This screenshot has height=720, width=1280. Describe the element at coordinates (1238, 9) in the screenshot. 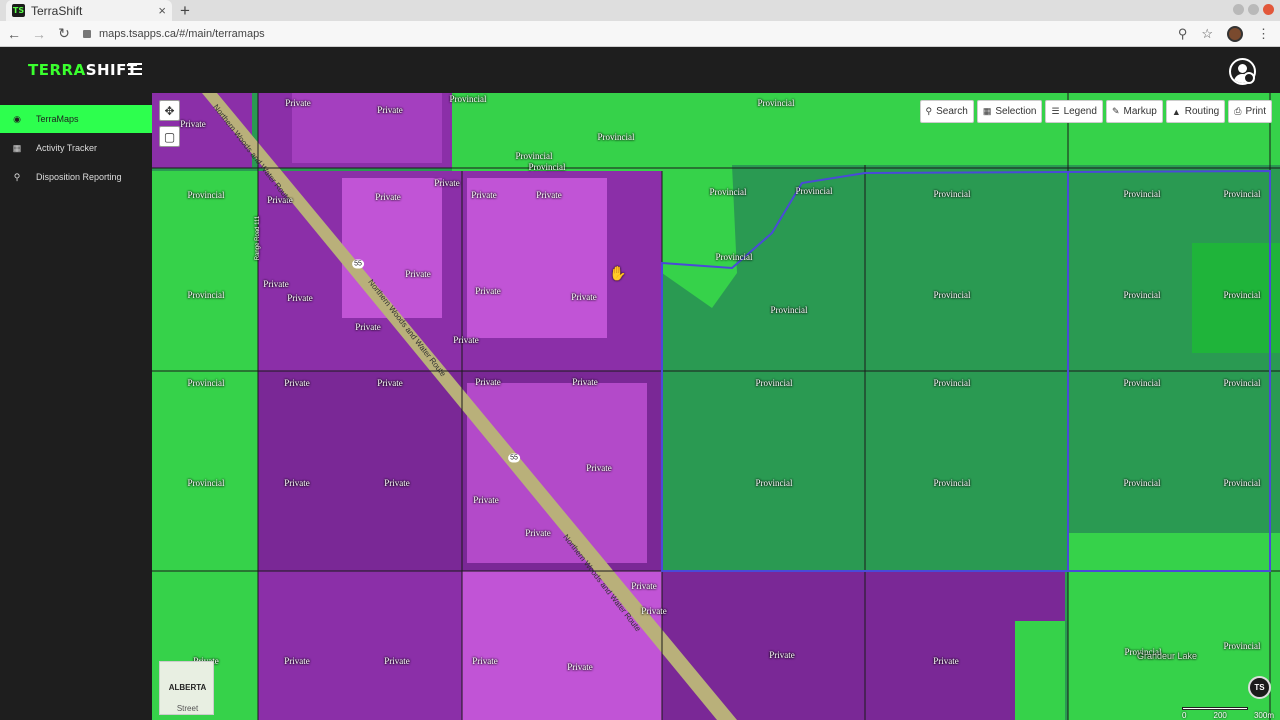

I see `minimize-button` at that location.